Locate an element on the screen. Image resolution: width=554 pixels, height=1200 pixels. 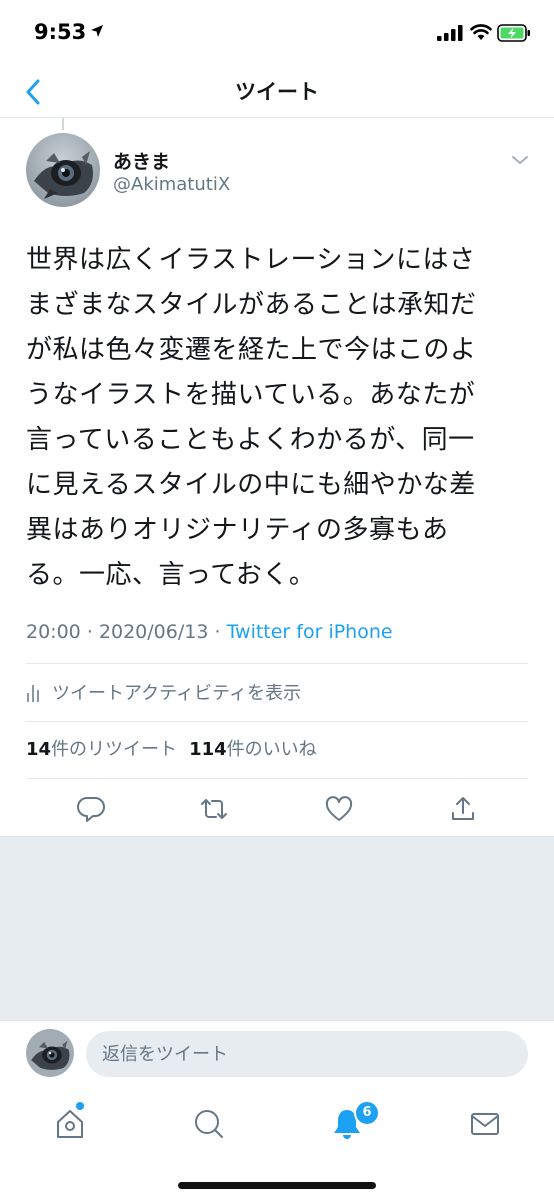
tweet-text-line: 異はありオリジナリティの多寡もあ is located at coordinates (237, 530).